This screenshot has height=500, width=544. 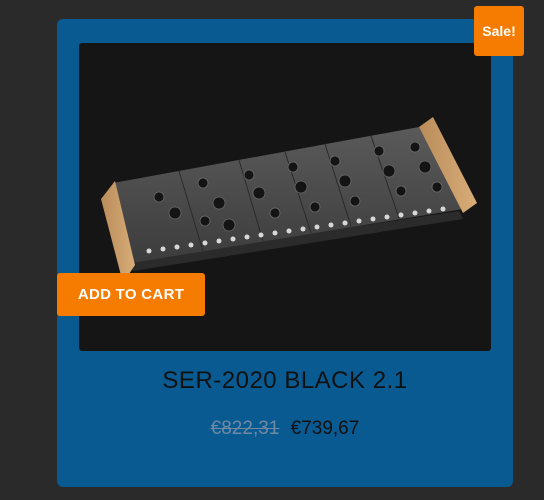 I want to click on add-to-cart-button: ADD TO CART, so click(x=131, y=294).